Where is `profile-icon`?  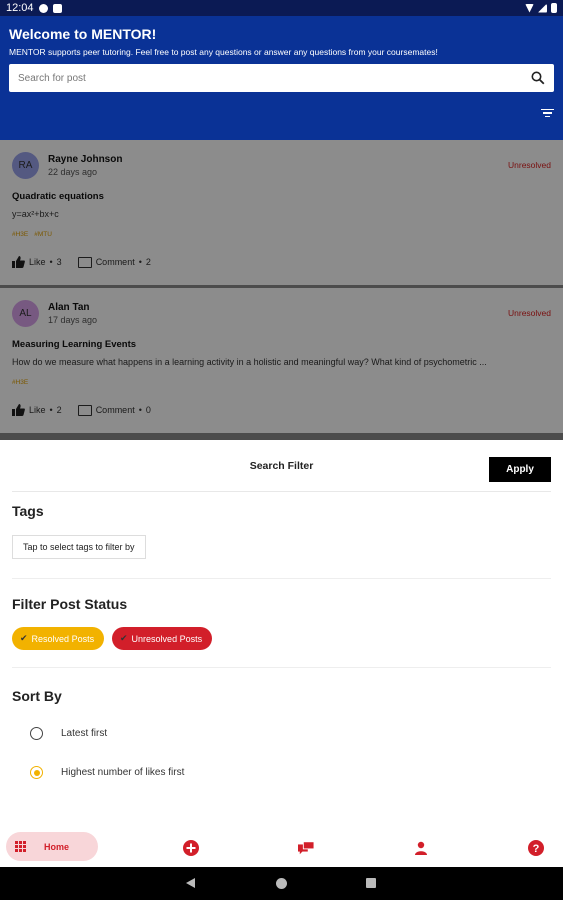
profile-icon is located at coordinates (421, 848).